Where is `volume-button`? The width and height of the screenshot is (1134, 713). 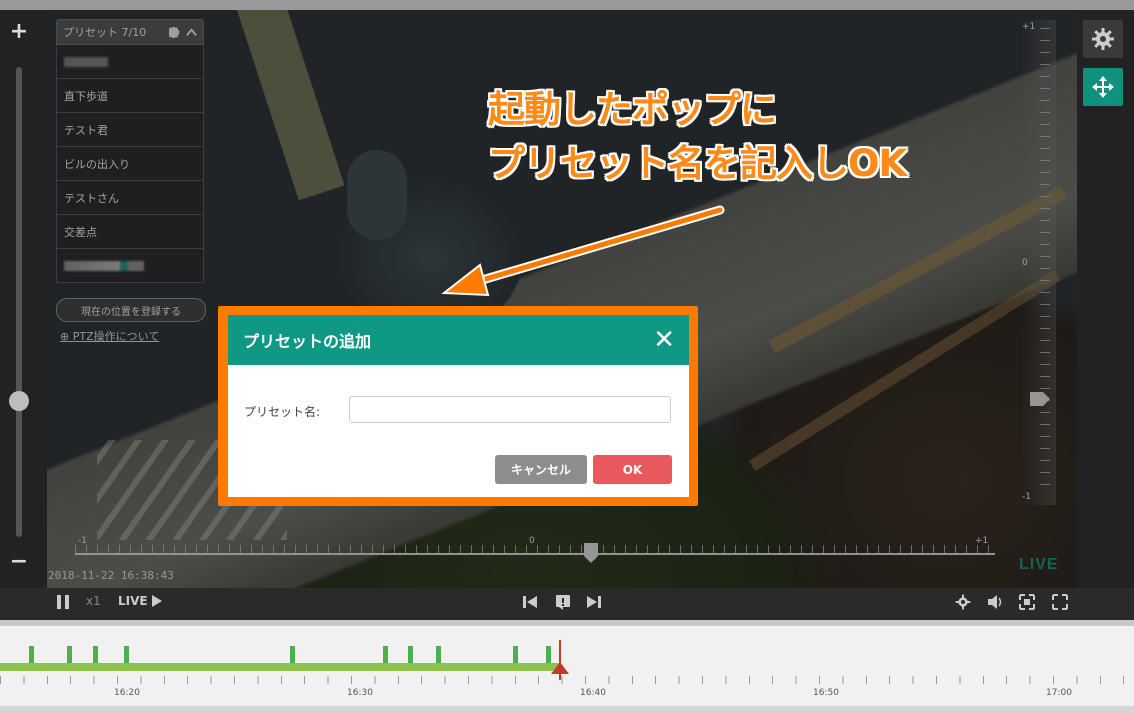 volume-button is located at coordinates (996, 602).